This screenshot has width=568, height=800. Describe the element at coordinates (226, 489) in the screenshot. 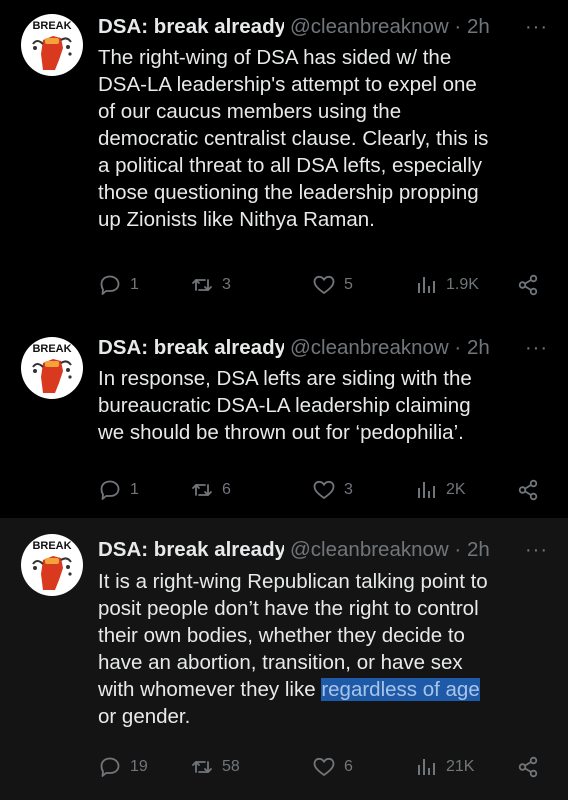

I see `repost-count: 6` at that location.